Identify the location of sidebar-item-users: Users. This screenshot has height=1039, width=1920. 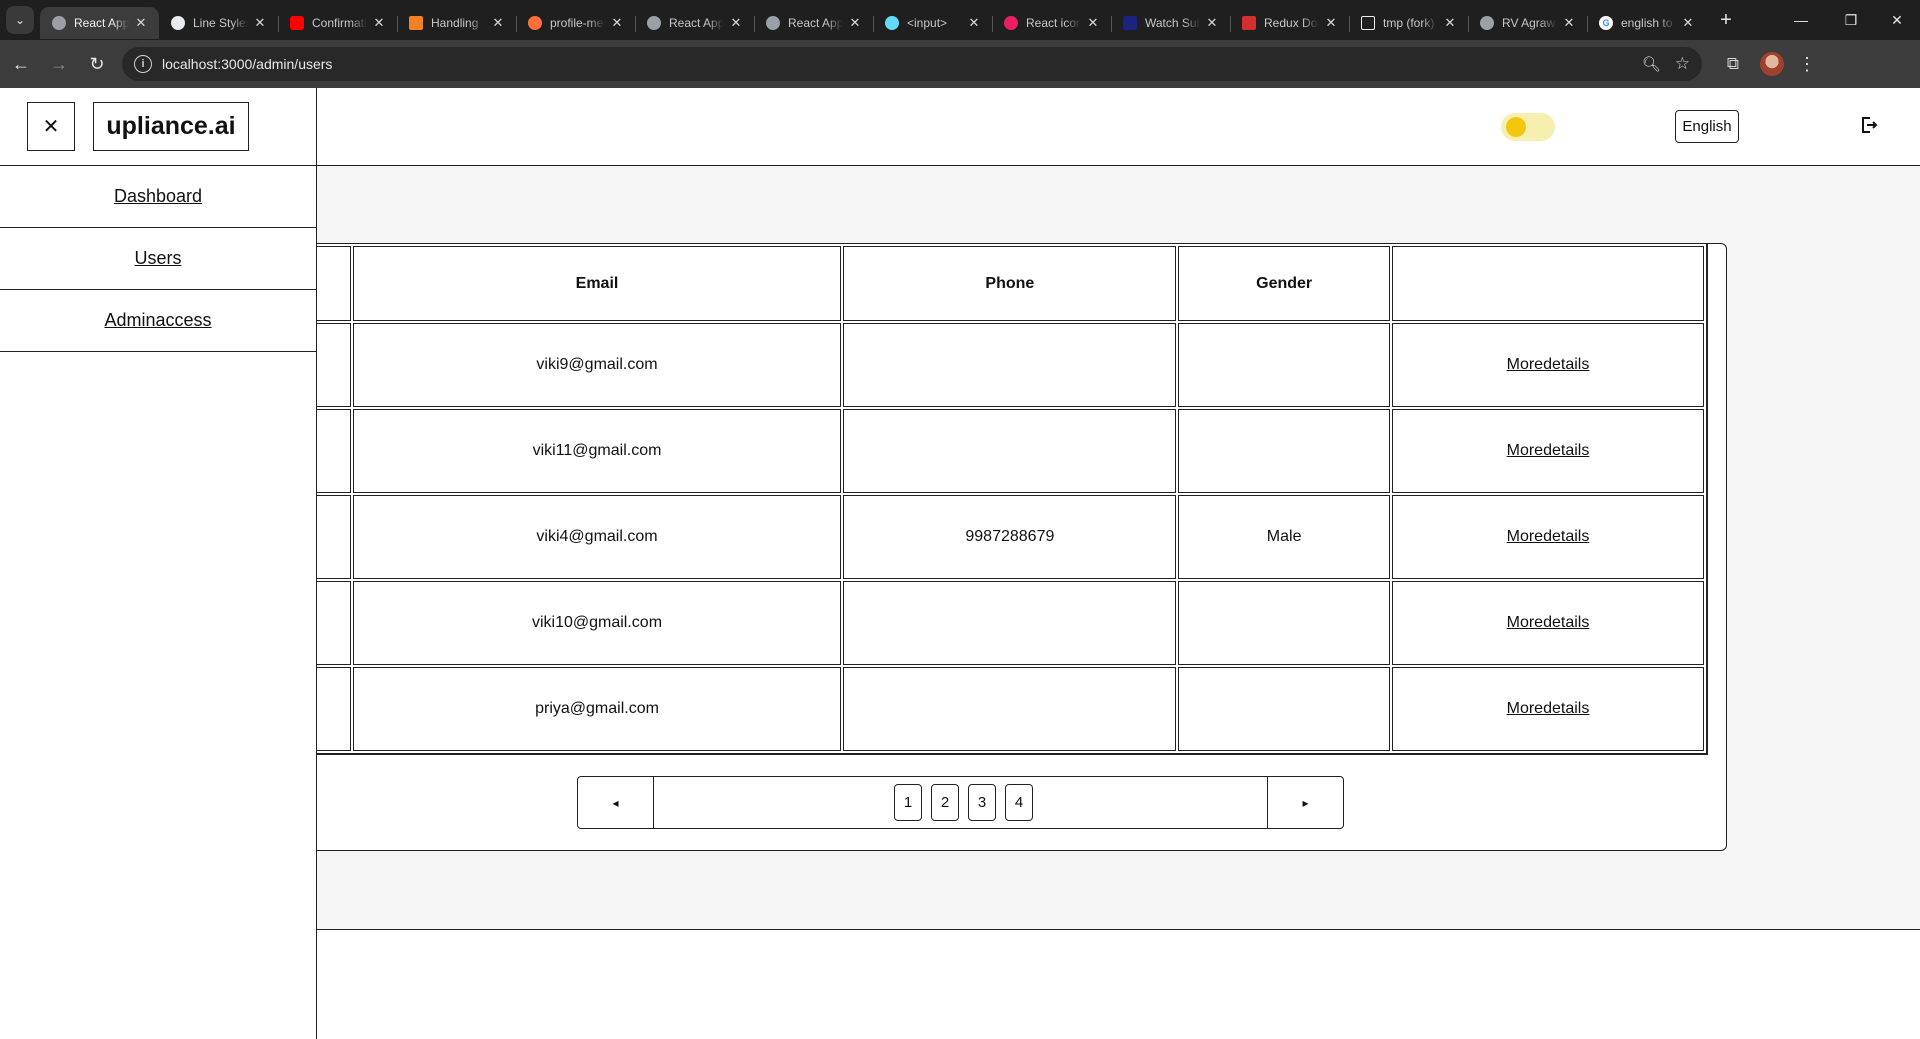
(158, 259).